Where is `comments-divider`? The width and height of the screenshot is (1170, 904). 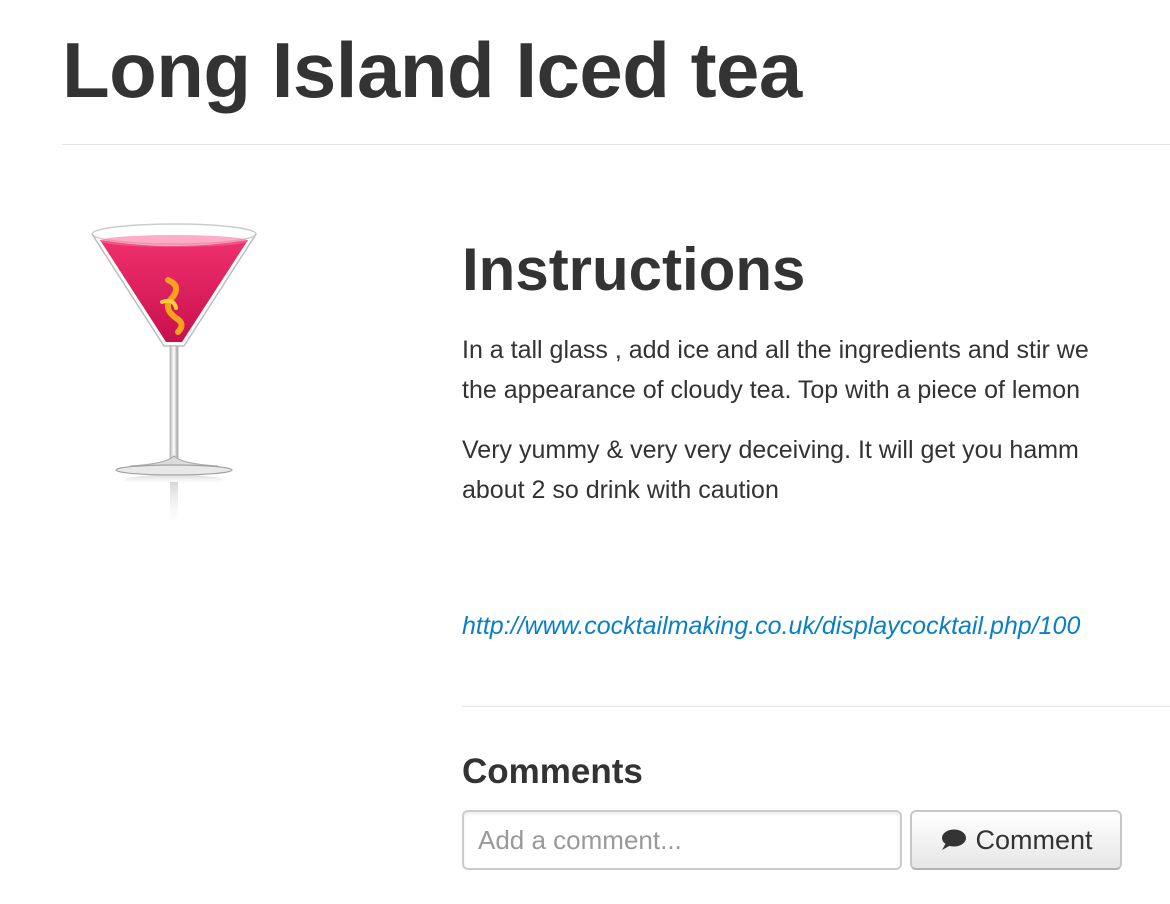 comments-divider is located at coordinates (816, 706).